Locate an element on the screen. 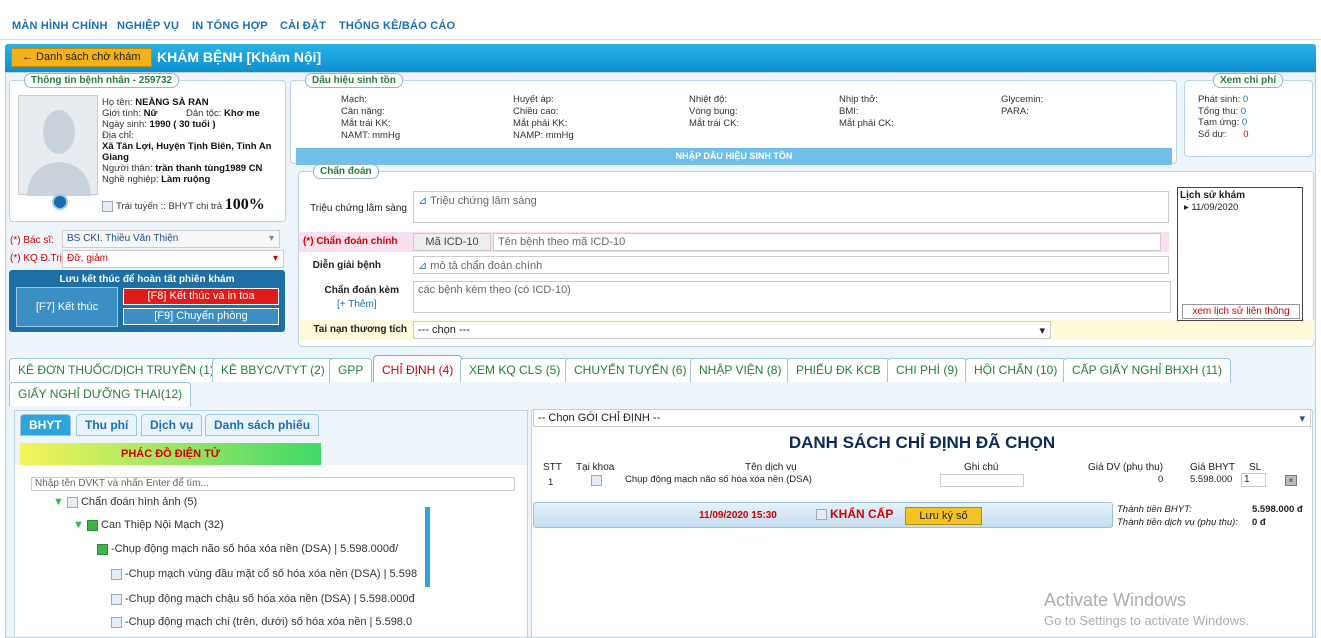  order-package-select: -- Chọn GÓI CHỈ ĐỊNH -- ▾ is located at coordinates (922, 418).